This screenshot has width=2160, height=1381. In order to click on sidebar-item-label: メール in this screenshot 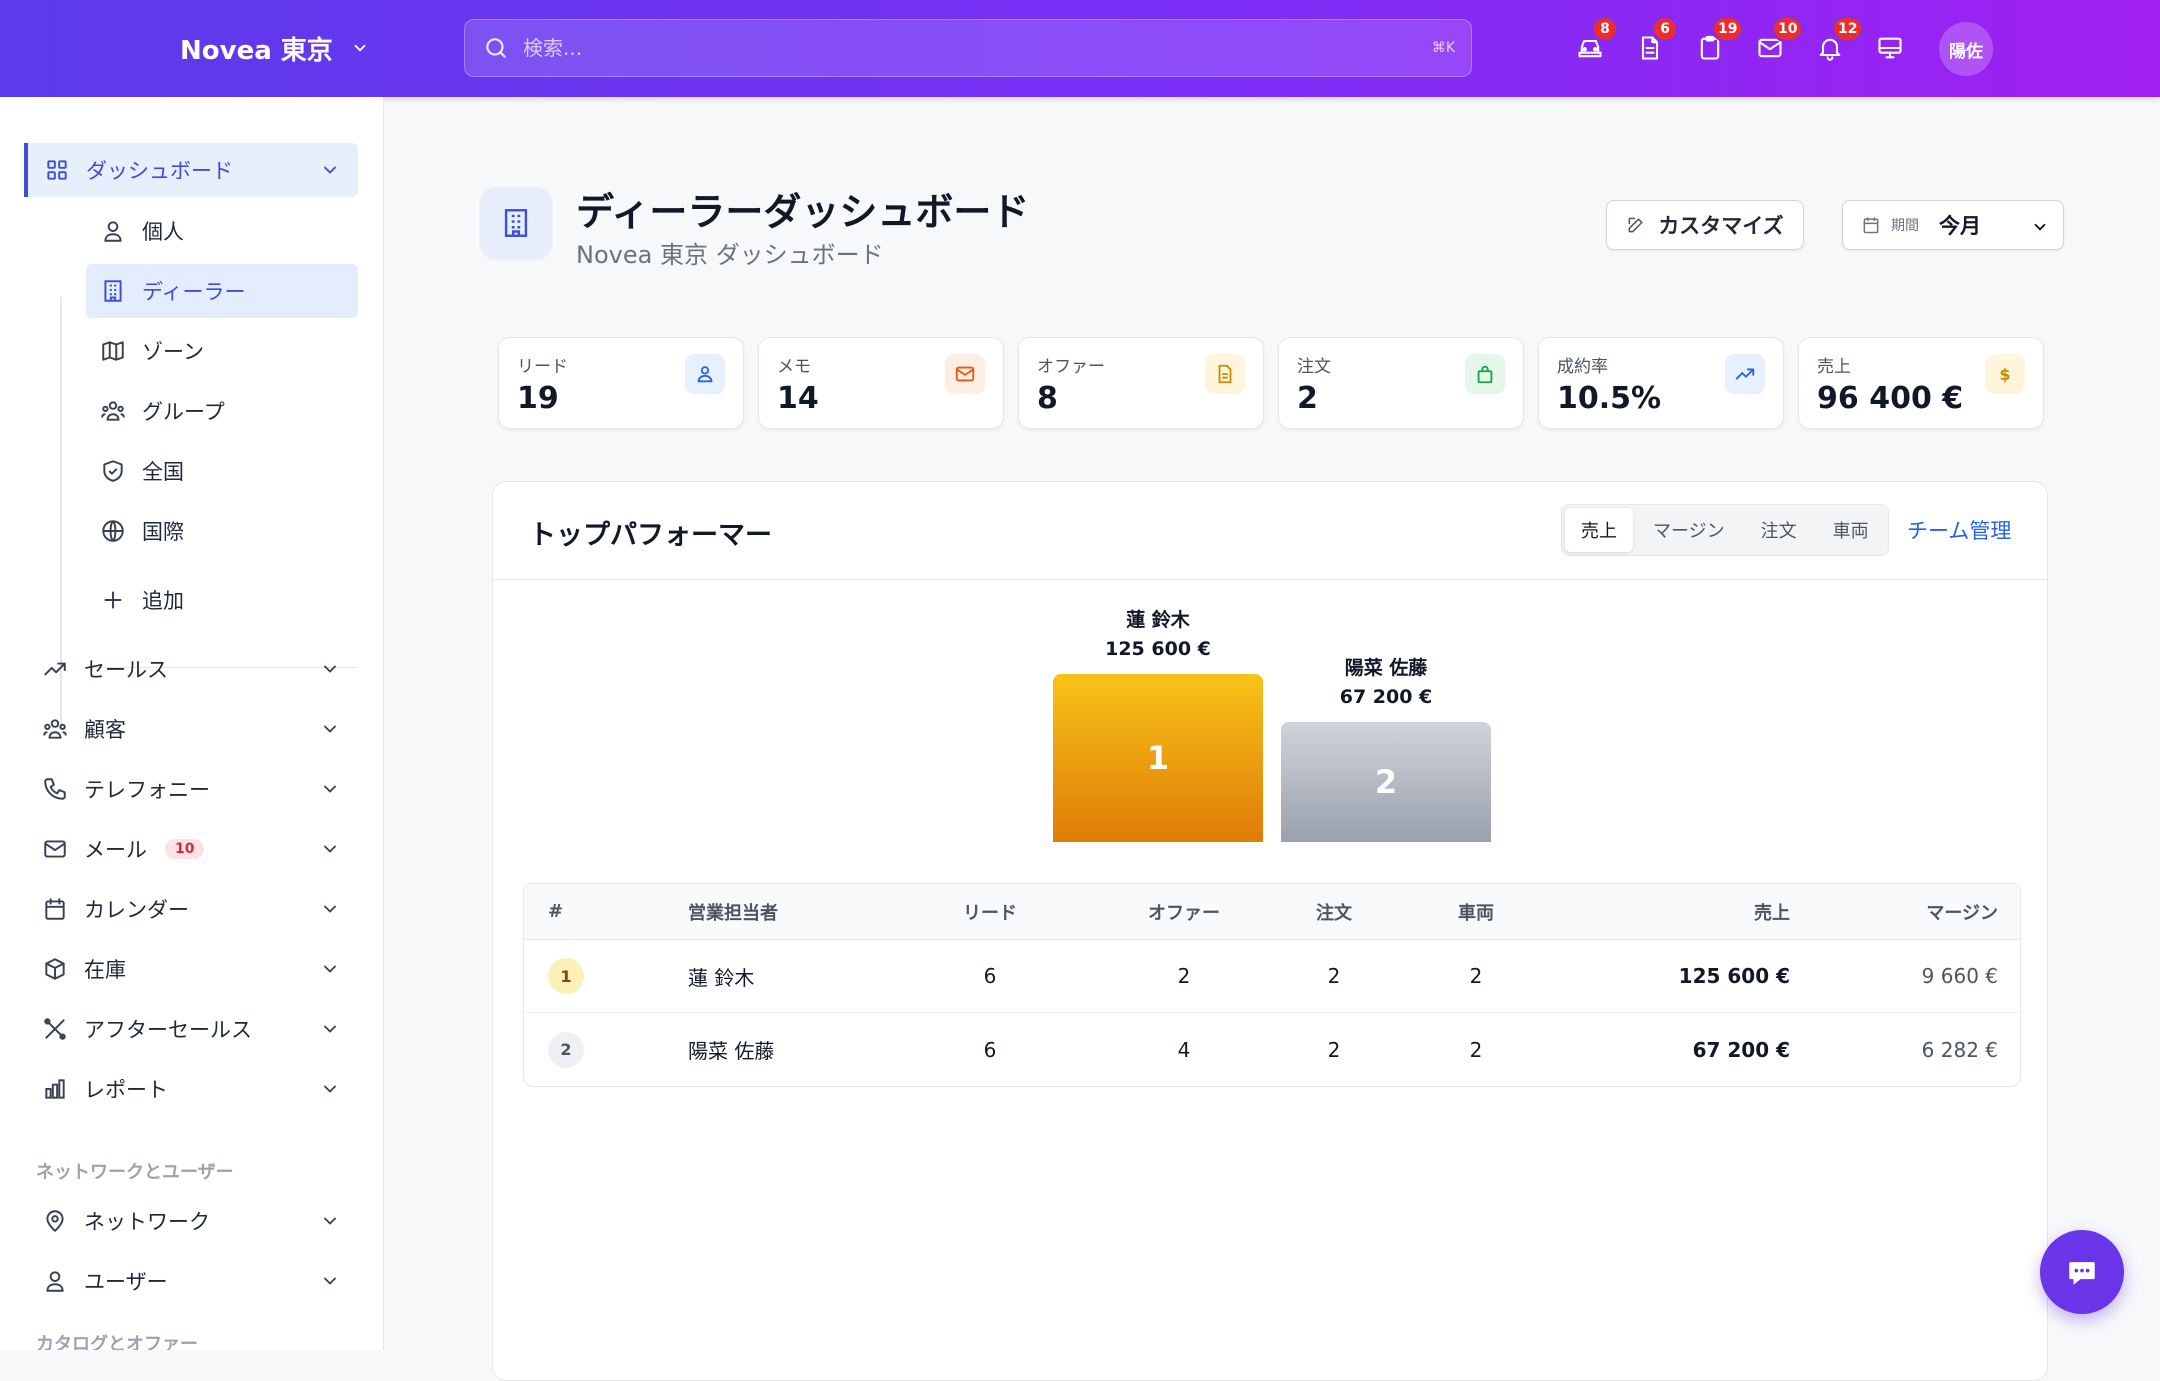, I will do `click(115, 850)`.